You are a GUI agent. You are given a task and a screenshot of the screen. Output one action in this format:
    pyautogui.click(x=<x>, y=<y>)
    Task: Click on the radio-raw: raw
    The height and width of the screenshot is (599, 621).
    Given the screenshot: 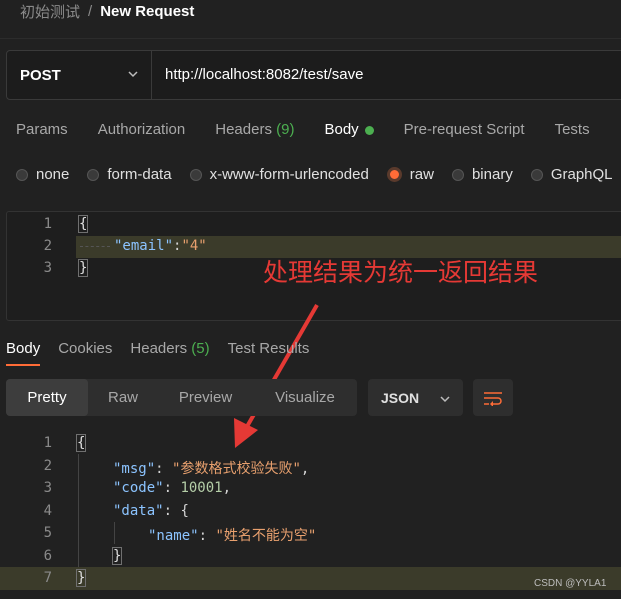 What is the action you would take?
    pyautogui.click(x=410, y=174)
    